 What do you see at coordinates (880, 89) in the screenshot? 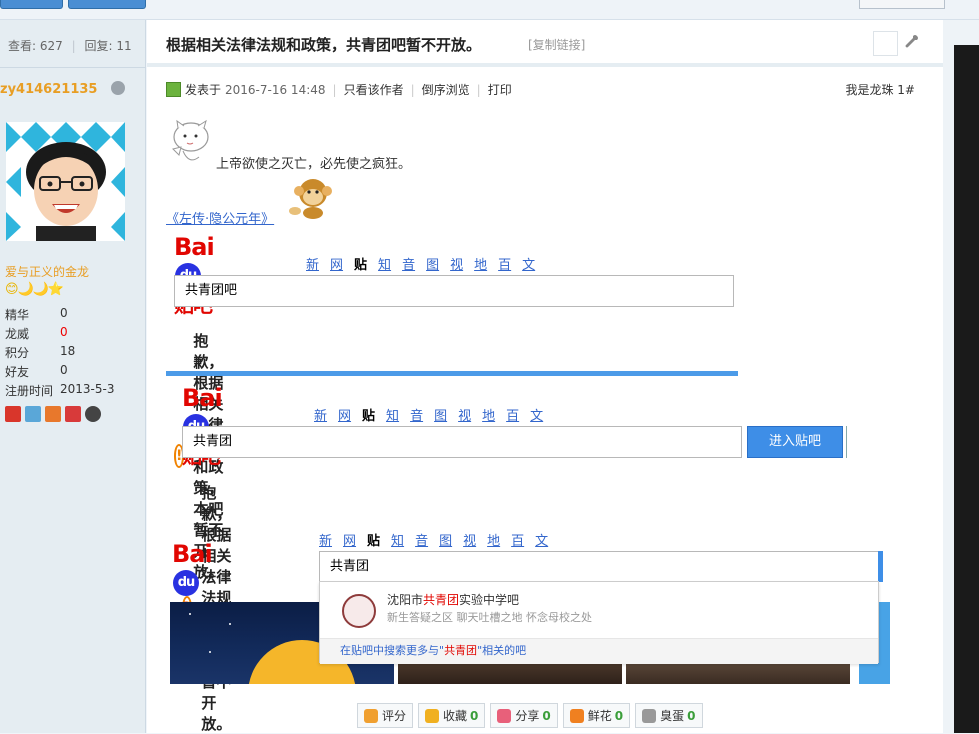
I see `post-floor: 我是龙珠 1#` at bounding box center [880, 89].